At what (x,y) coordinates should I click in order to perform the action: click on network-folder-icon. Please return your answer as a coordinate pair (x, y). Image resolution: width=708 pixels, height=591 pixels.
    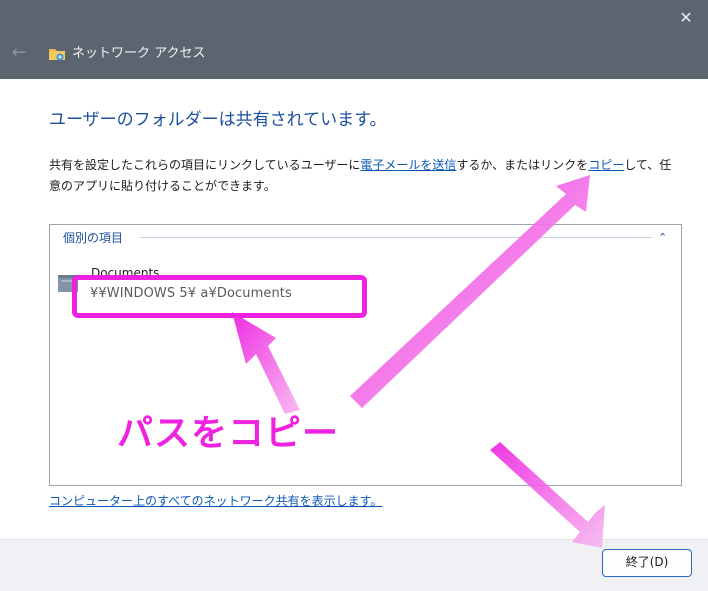
    Looking at the image, I should click on (57, 55).